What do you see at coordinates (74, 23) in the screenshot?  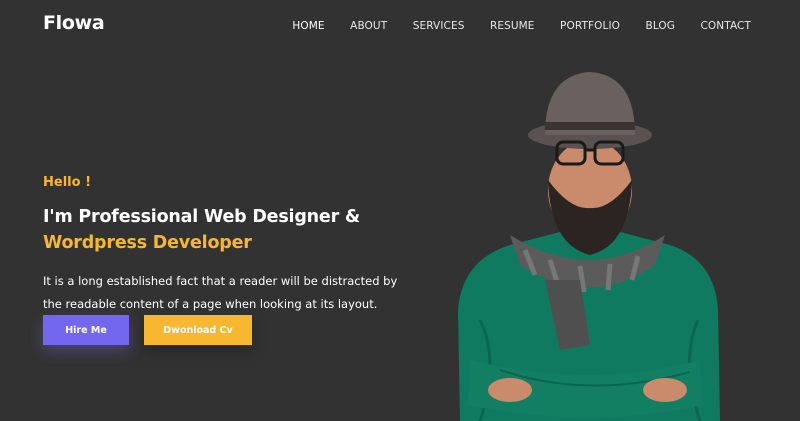 I see `site-logo: Flowa` at bounding box center [74, 23].